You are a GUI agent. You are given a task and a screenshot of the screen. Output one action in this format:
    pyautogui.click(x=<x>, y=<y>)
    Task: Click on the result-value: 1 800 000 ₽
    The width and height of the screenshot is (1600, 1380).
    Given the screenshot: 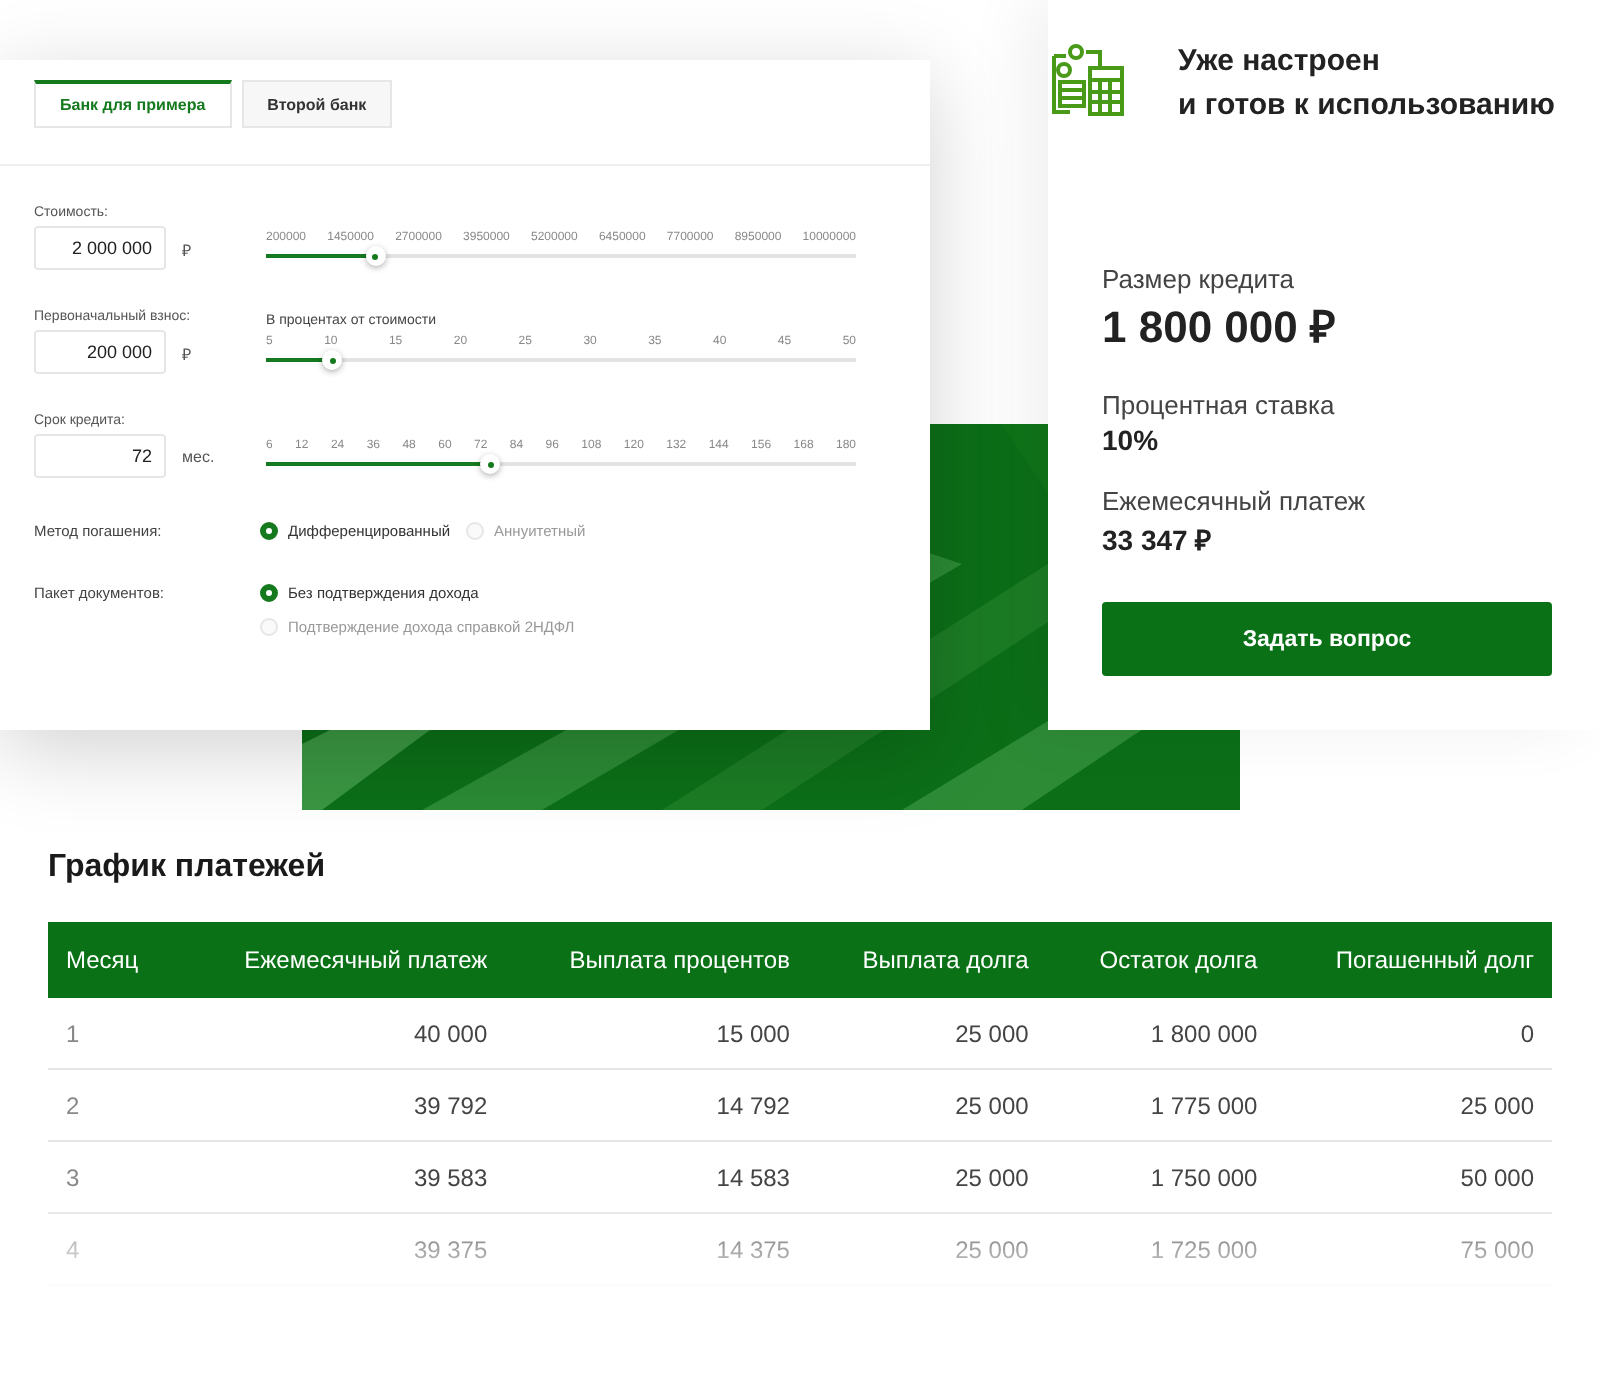 What is the action you would take?
    pyautogui.click(x=1220, y=327)
    